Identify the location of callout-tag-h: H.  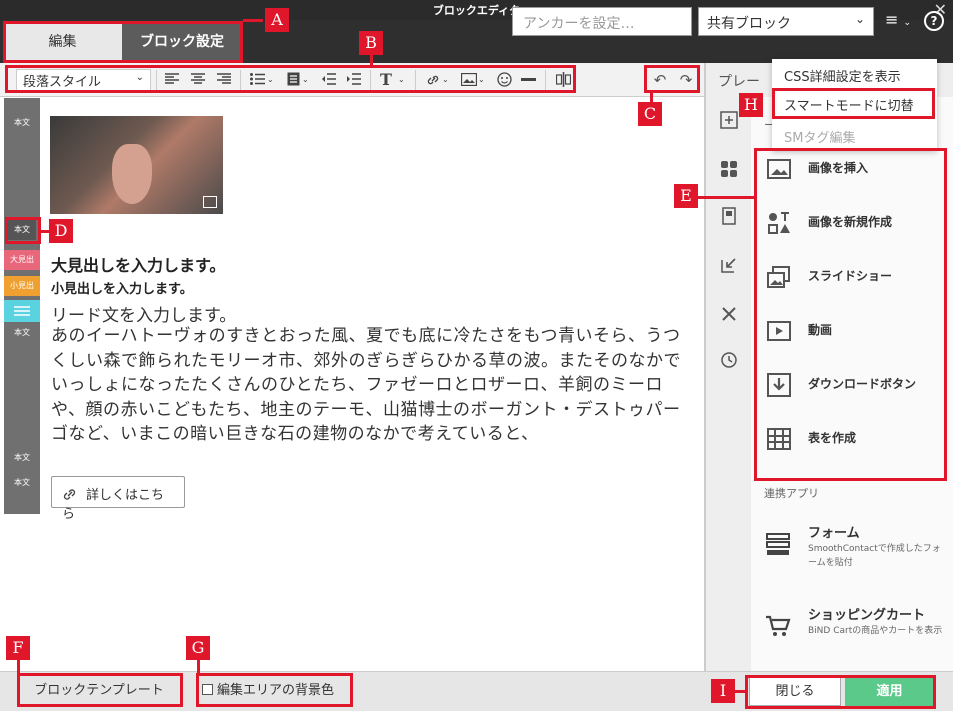
(751, 105).